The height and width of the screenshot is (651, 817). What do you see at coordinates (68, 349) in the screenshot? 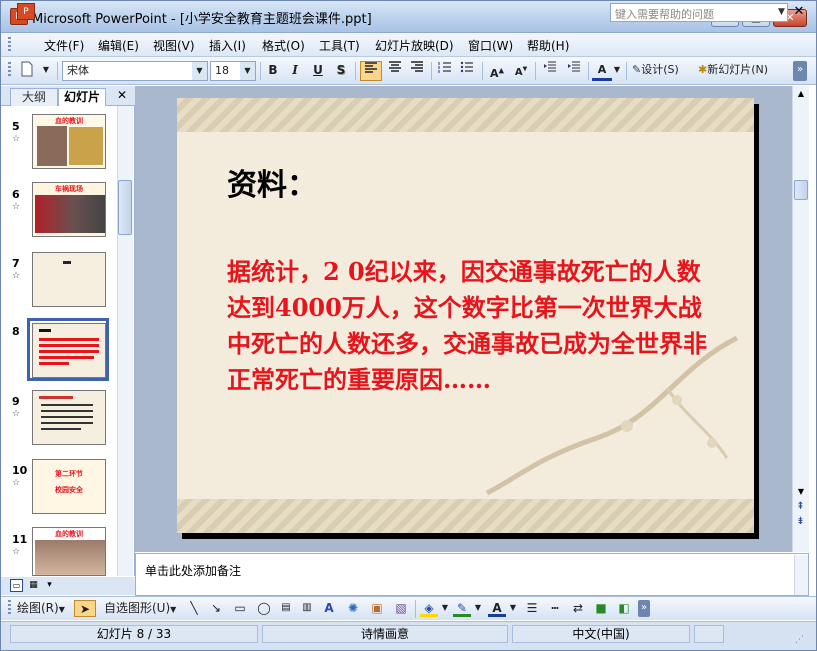
I see `slide-thumbnail-selected` at bounding box center [68, 349].